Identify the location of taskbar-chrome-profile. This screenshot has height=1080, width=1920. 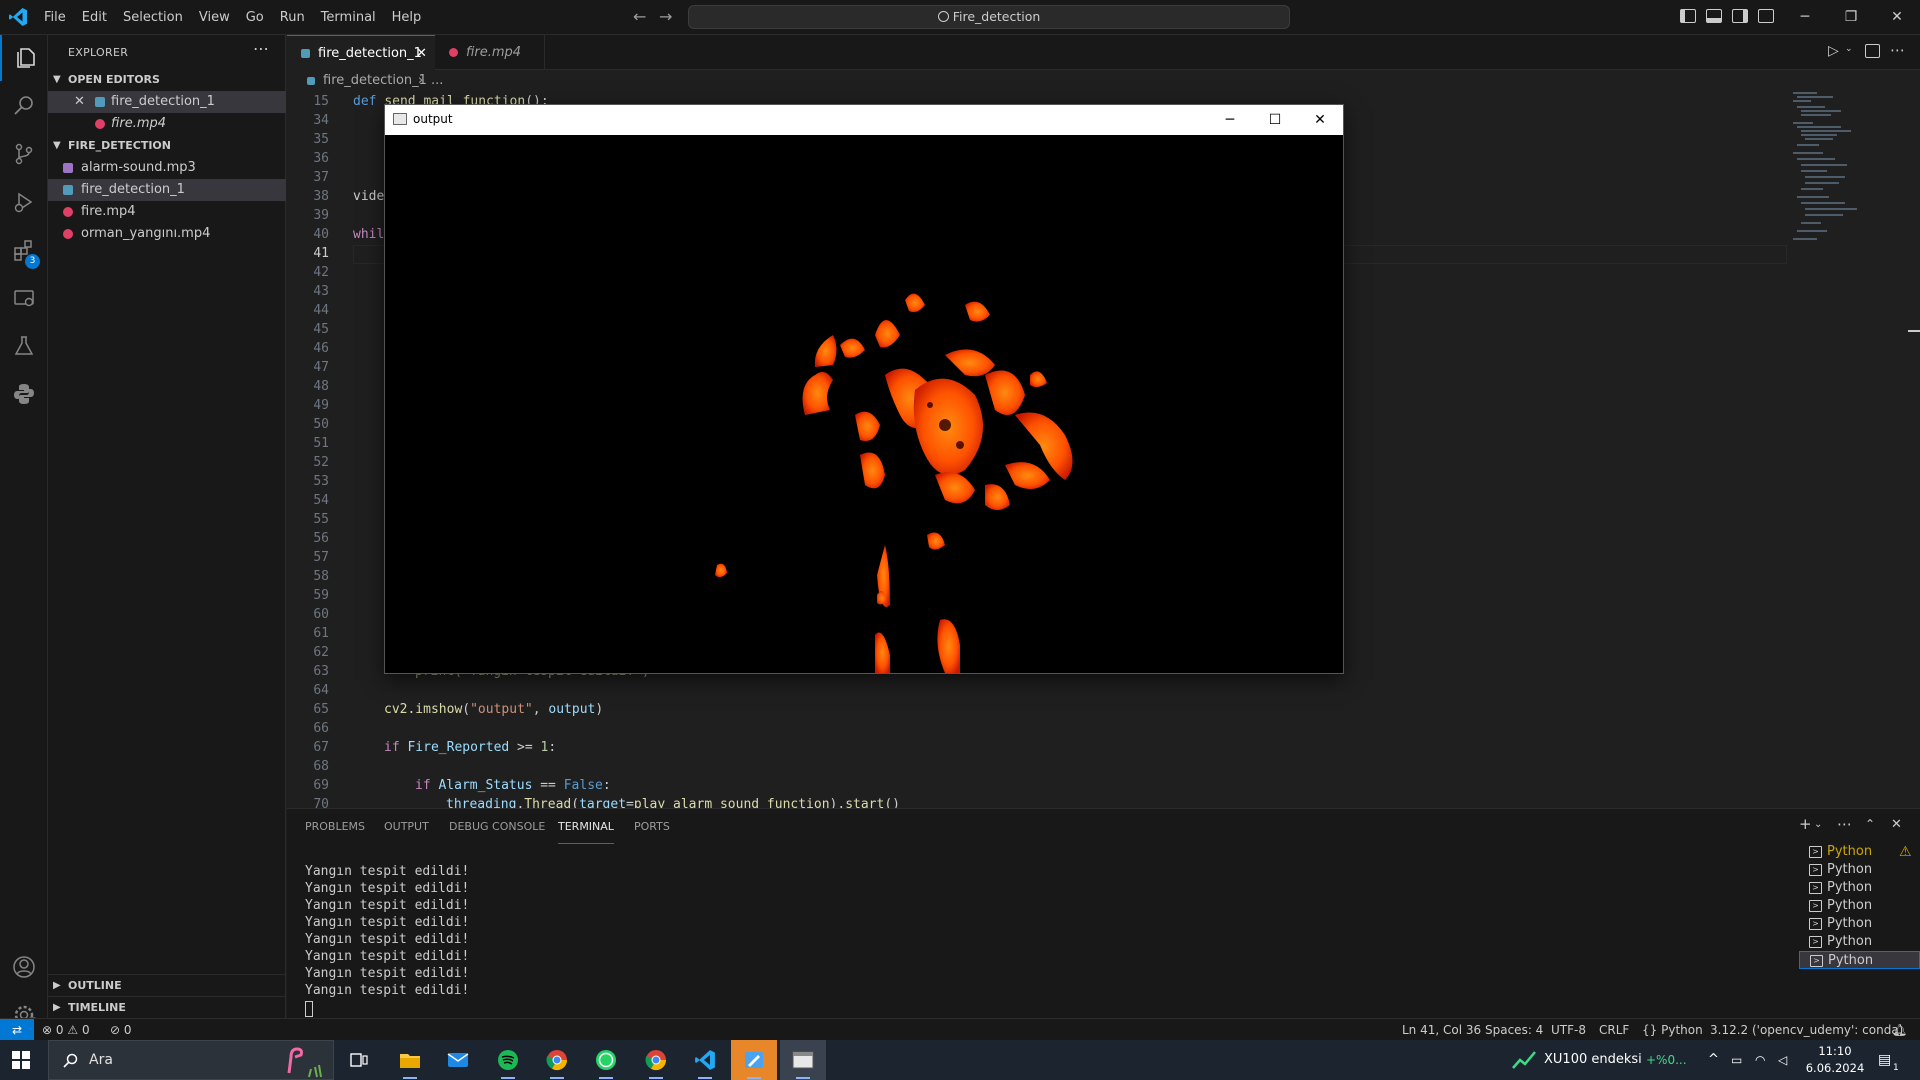
(656, 1060).